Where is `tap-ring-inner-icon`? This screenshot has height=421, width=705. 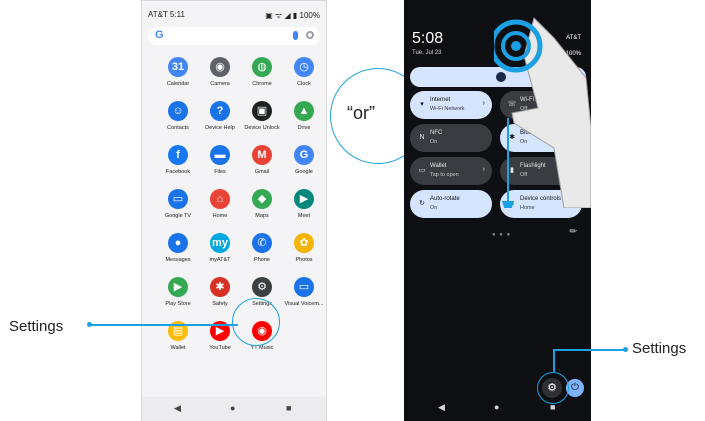
tap-ring-inner-icon is located at coordinates (516, 46).